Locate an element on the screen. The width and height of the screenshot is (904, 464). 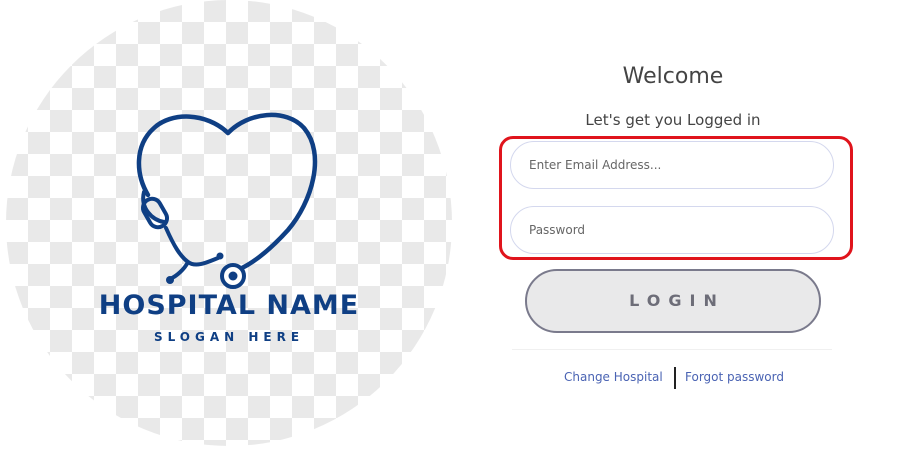
login-subtitle: Let's get you Logged in is located at coordinates (673, 120).